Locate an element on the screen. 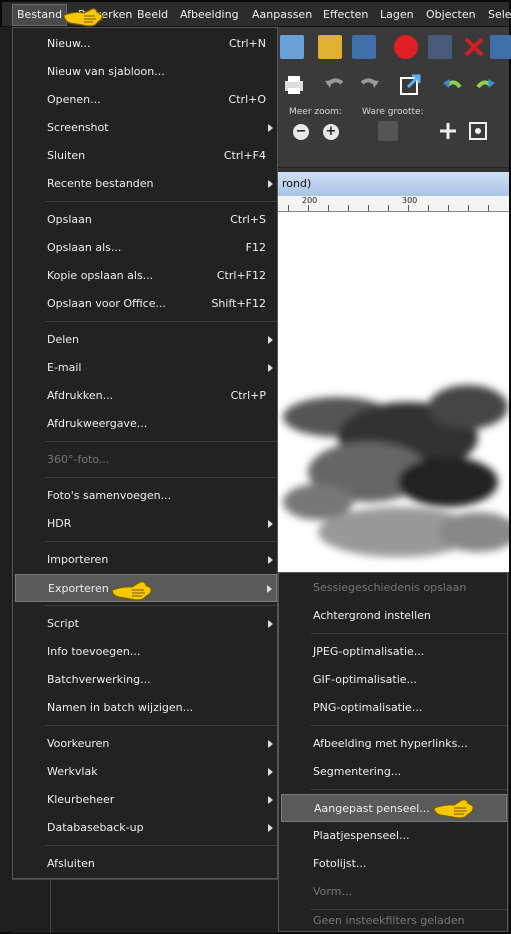 The image size is (511, 934). menu-item-delen: Delen is located at coordinates (145, 340).